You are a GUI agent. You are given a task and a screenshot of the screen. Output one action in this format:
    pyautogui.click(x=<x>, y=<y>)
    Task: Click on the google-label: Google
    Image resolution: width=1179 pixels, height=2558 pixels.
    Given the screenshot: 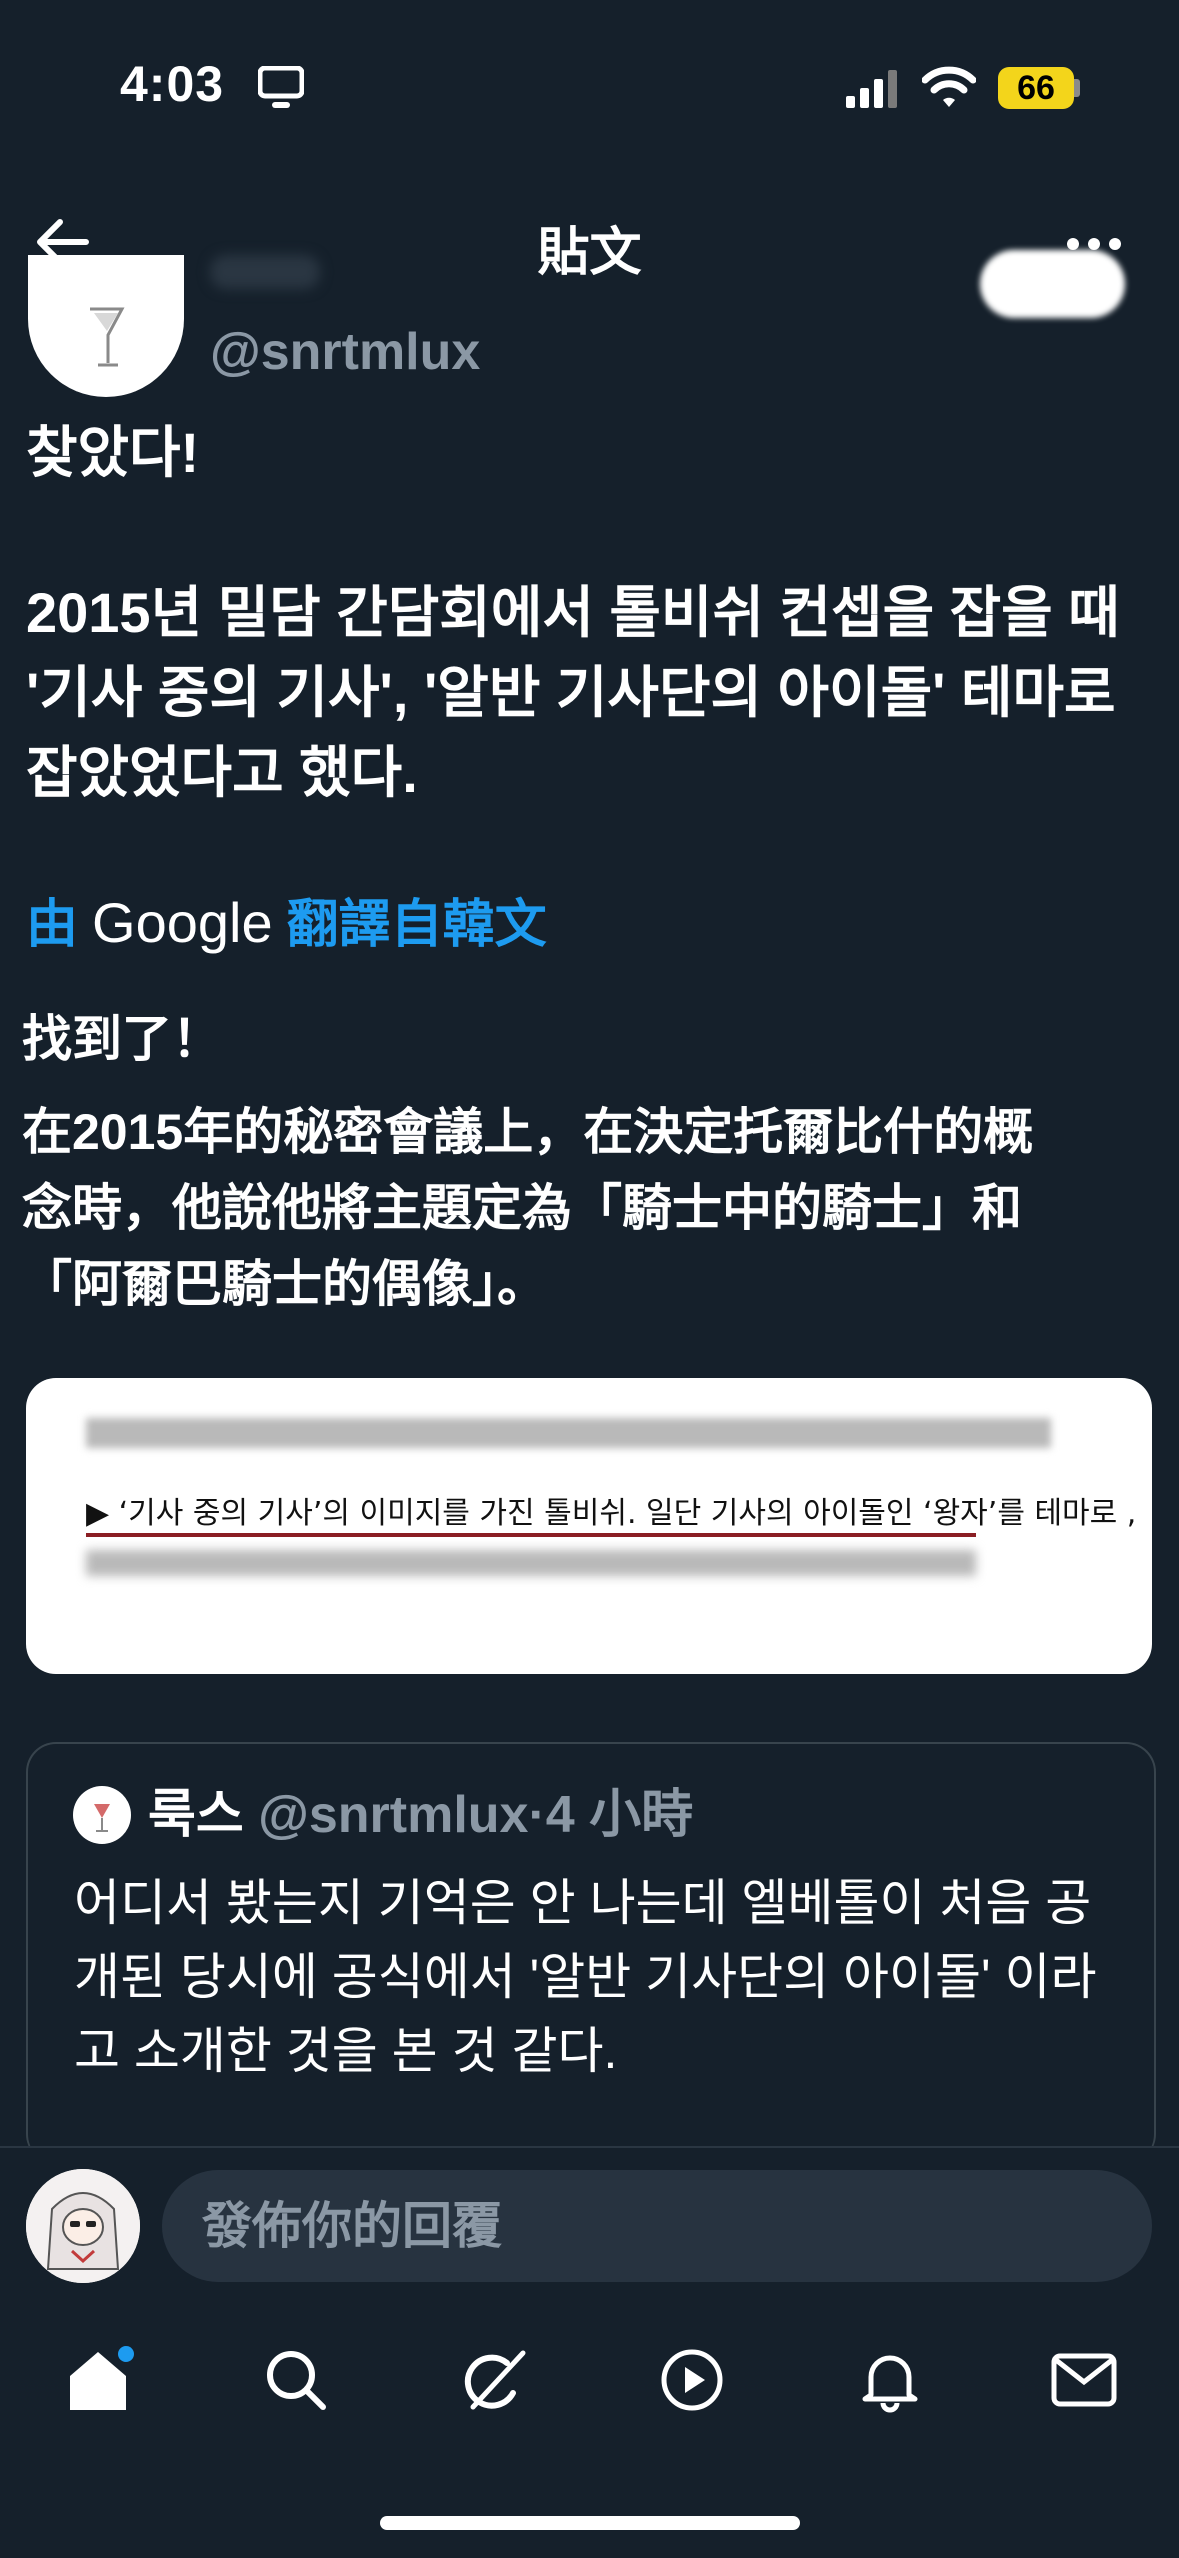 What is the action you would take?
    pyautogui.click(x=182, y=922)
    